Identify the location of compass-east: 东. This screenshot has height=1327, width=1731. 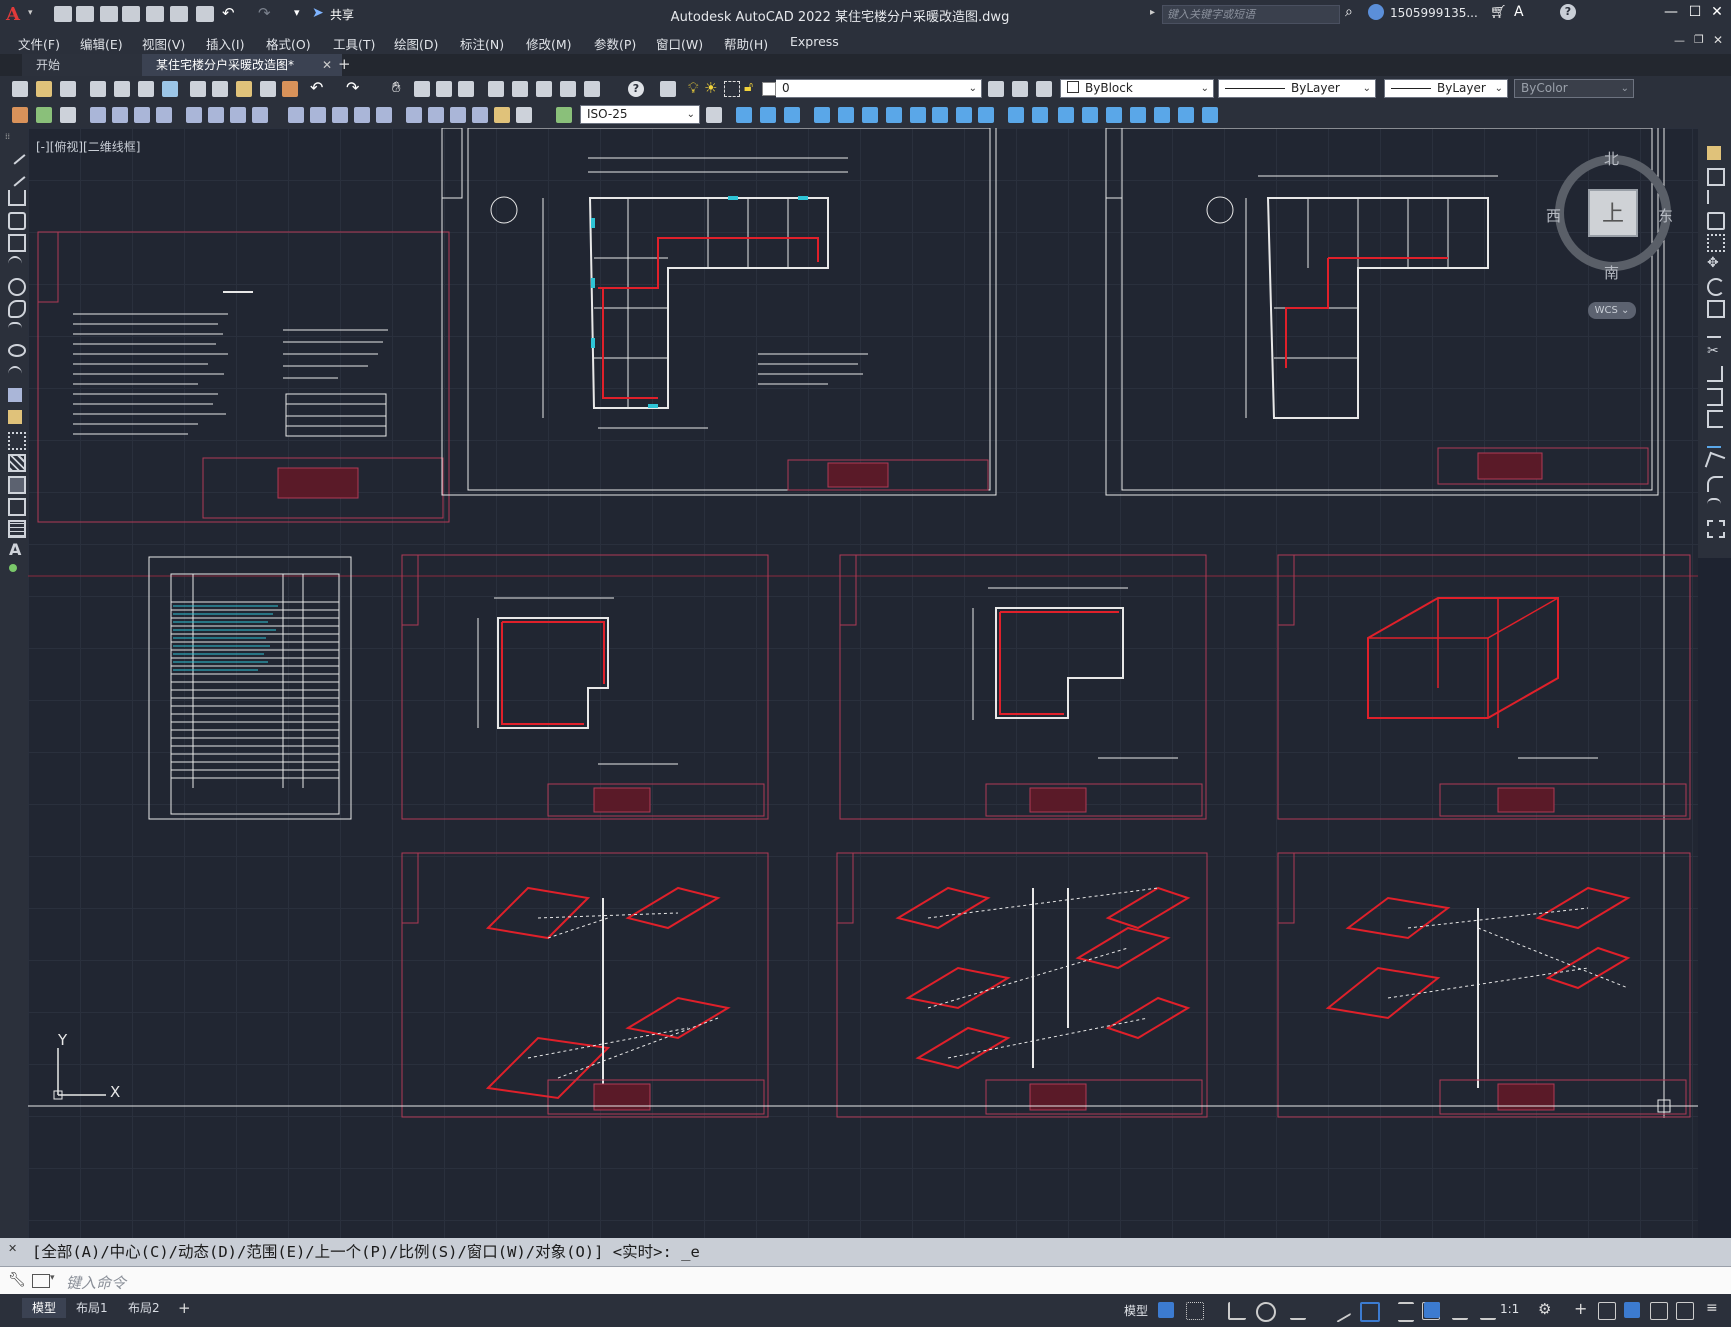
(1665, 215).